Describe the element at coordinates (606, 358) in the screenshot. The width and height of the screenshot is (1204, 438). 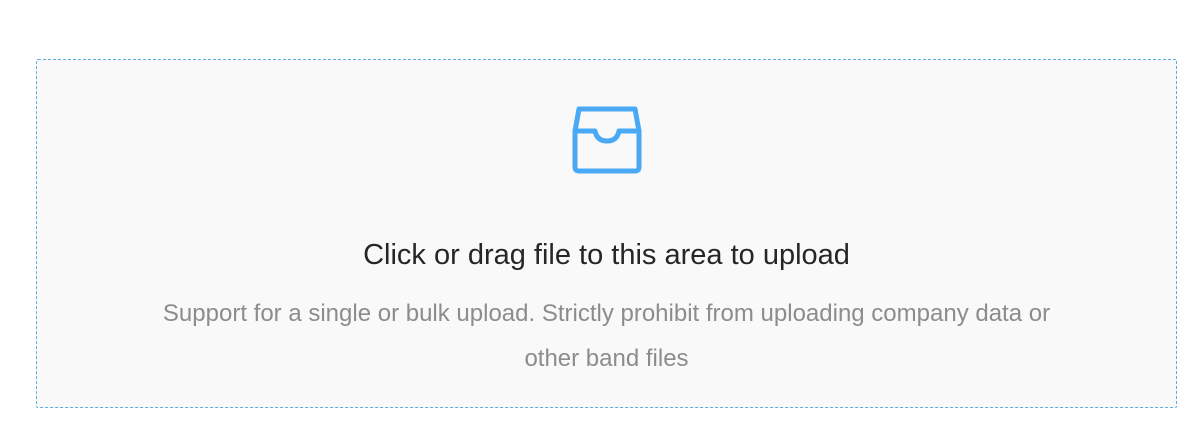
I see `upload-hint-line-2: other band files` at that location.